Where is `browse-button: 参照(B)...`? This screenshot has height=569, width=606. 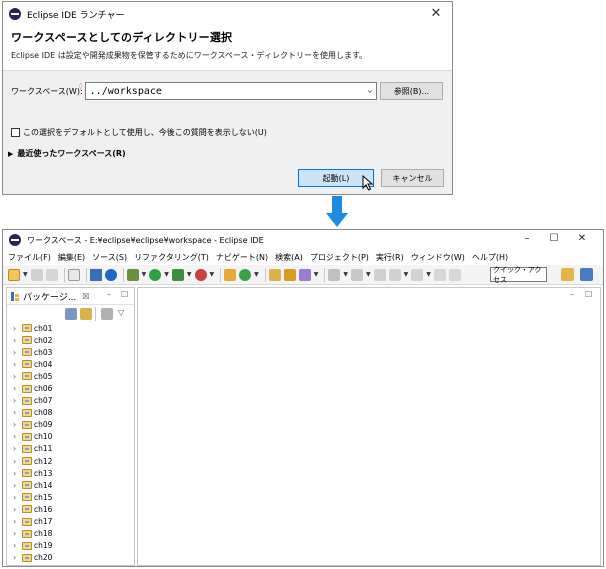 browse-button: 参照(B)... is located at coordinates (411, 91).